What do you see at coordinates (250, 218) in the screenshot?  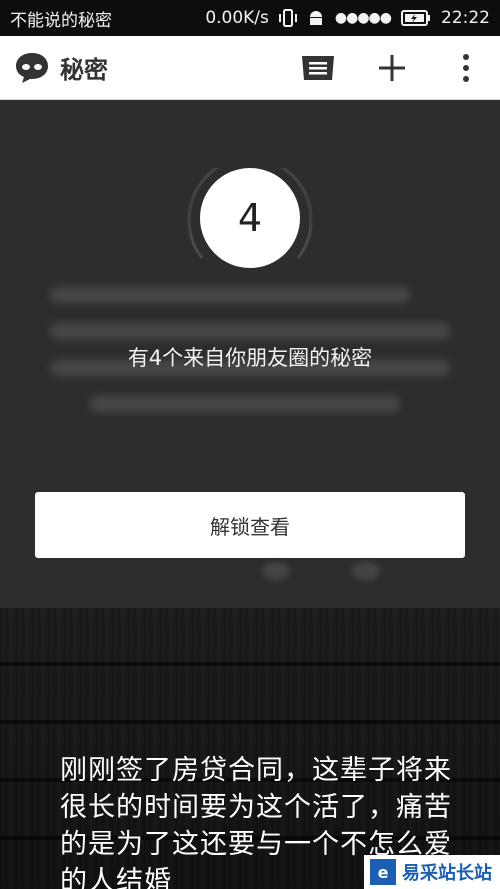 I see `counter-value: 4` at bounding box center [250, 218].